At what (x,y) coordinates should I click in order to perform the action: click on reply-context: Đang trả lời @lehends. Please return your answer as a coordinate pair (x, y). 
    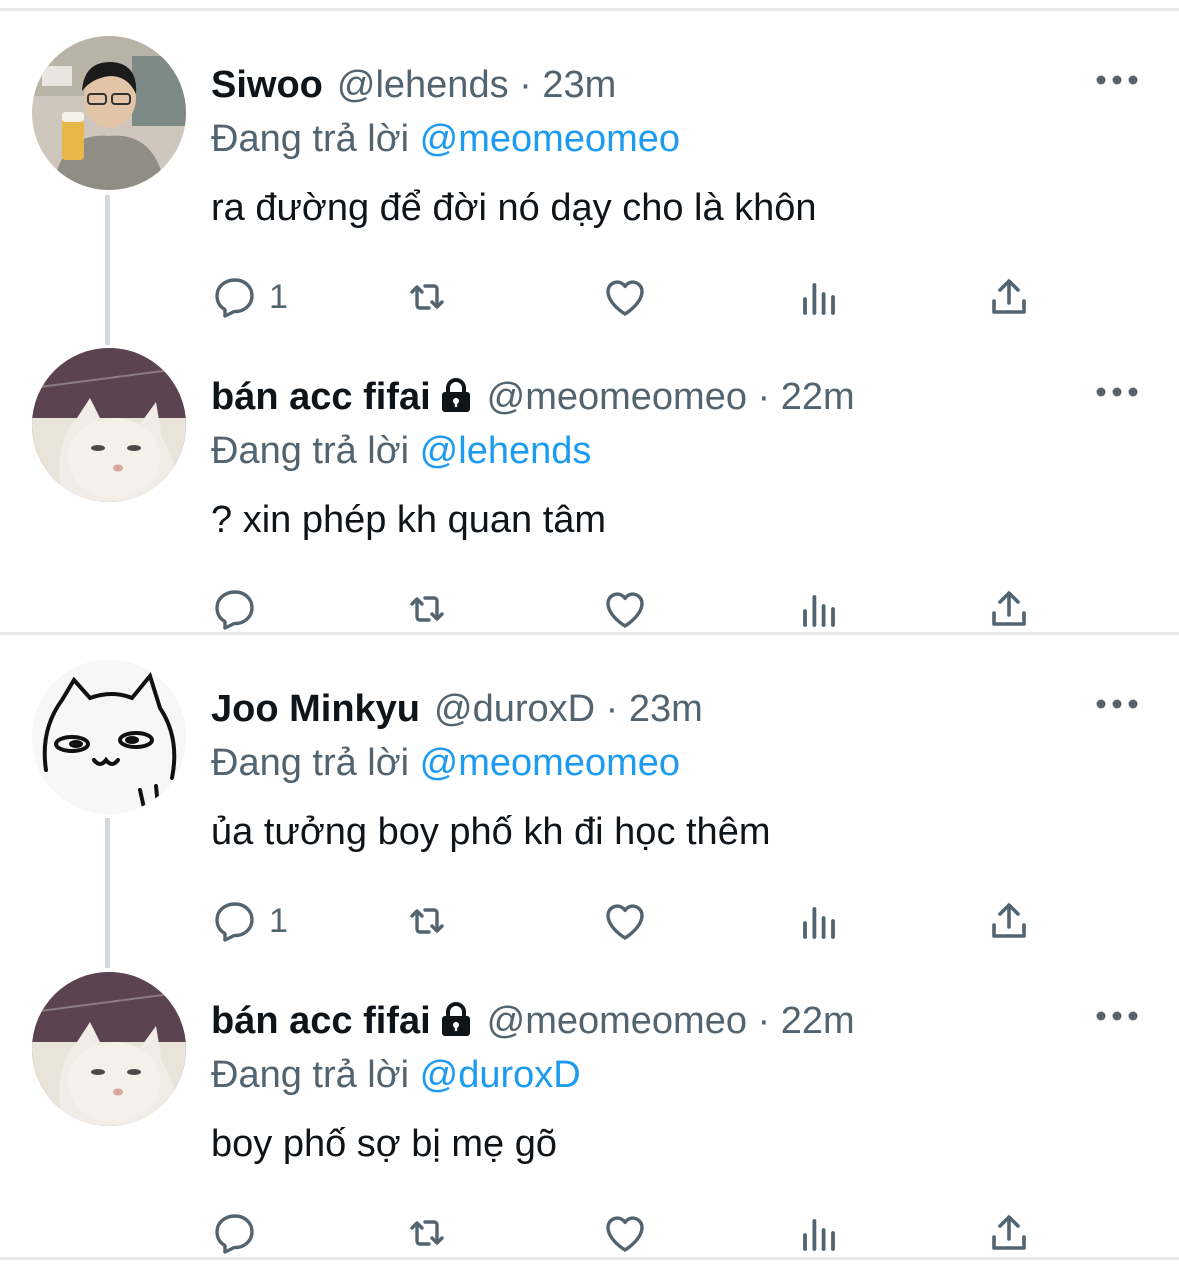
    Looking at the image, I should click on (401, 451).